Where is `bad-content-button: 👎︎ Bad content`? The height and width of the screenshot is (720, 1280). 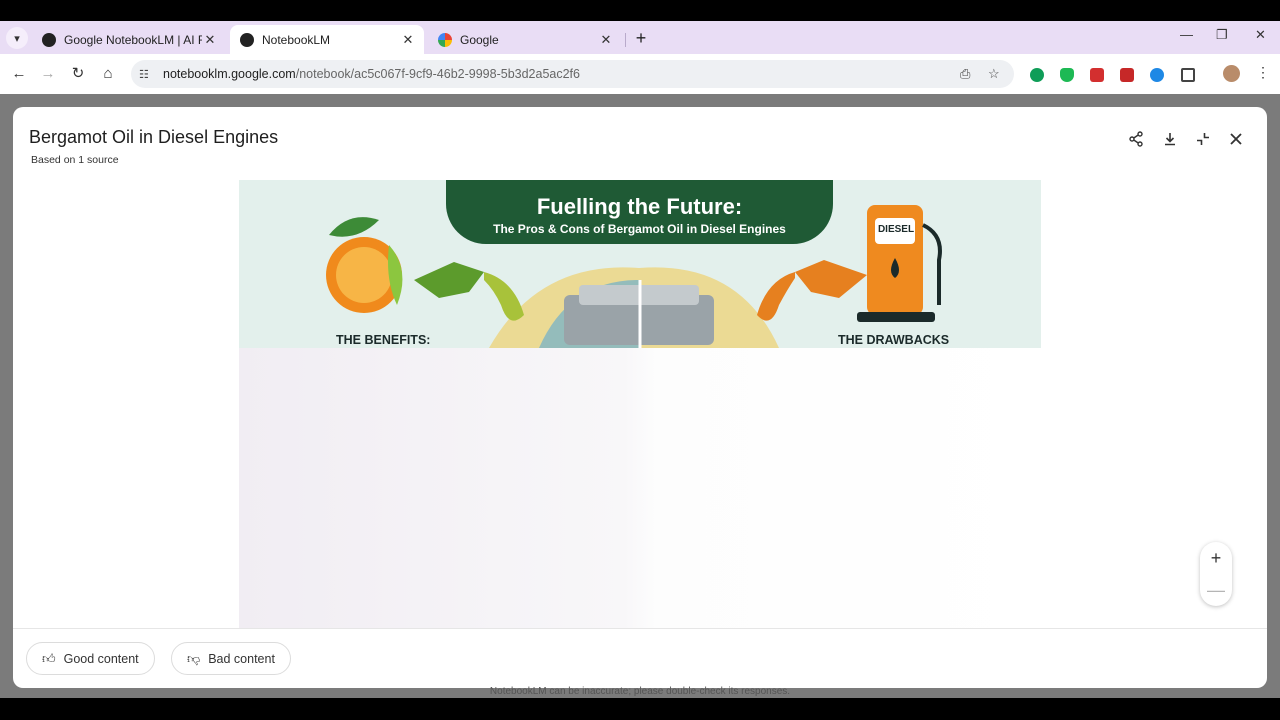
bad-content-button: 👎︎ Bad content is located at coordinates (231, 658).